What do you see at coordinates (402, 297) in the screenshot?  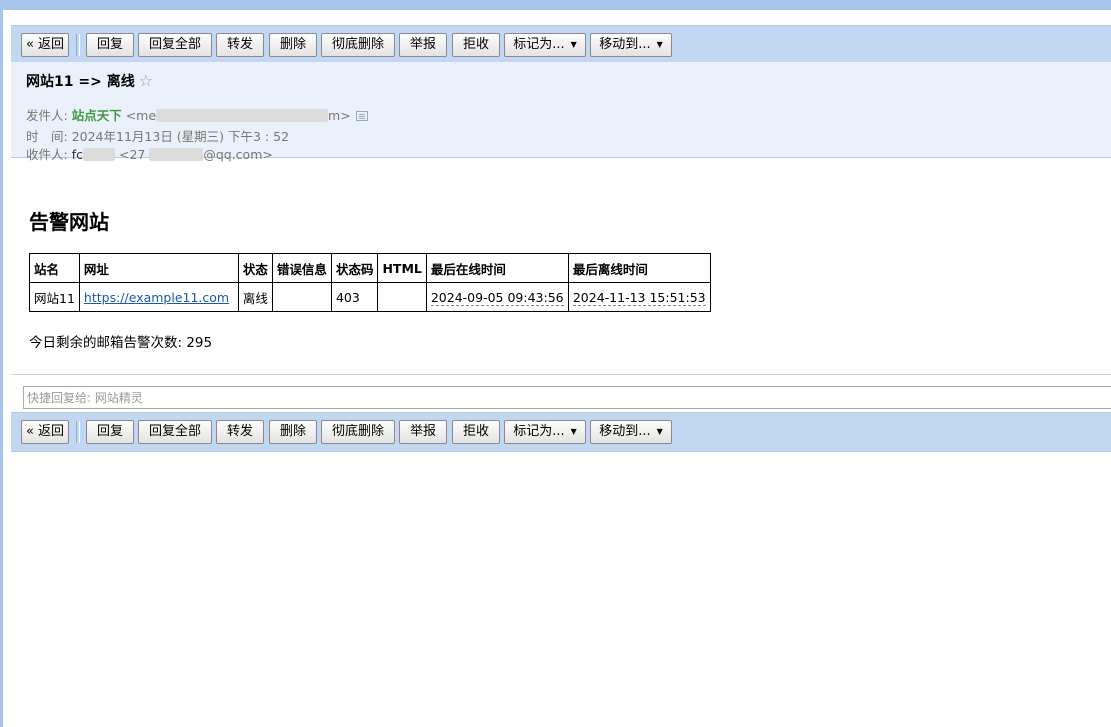 I see `html-cell` at bounding box center [402, 297].